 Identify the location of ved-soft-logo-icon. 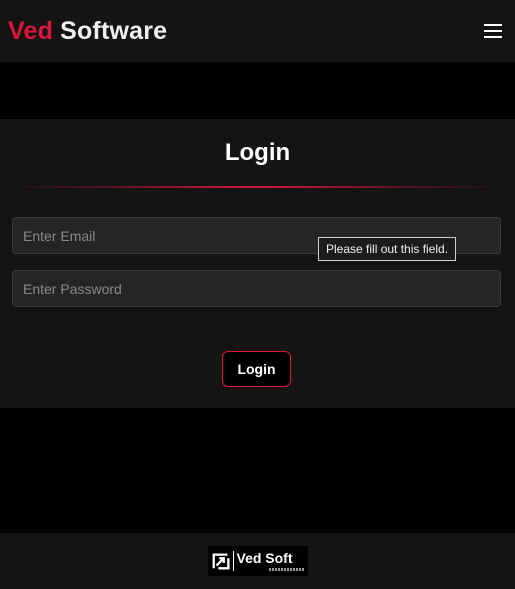
(220, 561).